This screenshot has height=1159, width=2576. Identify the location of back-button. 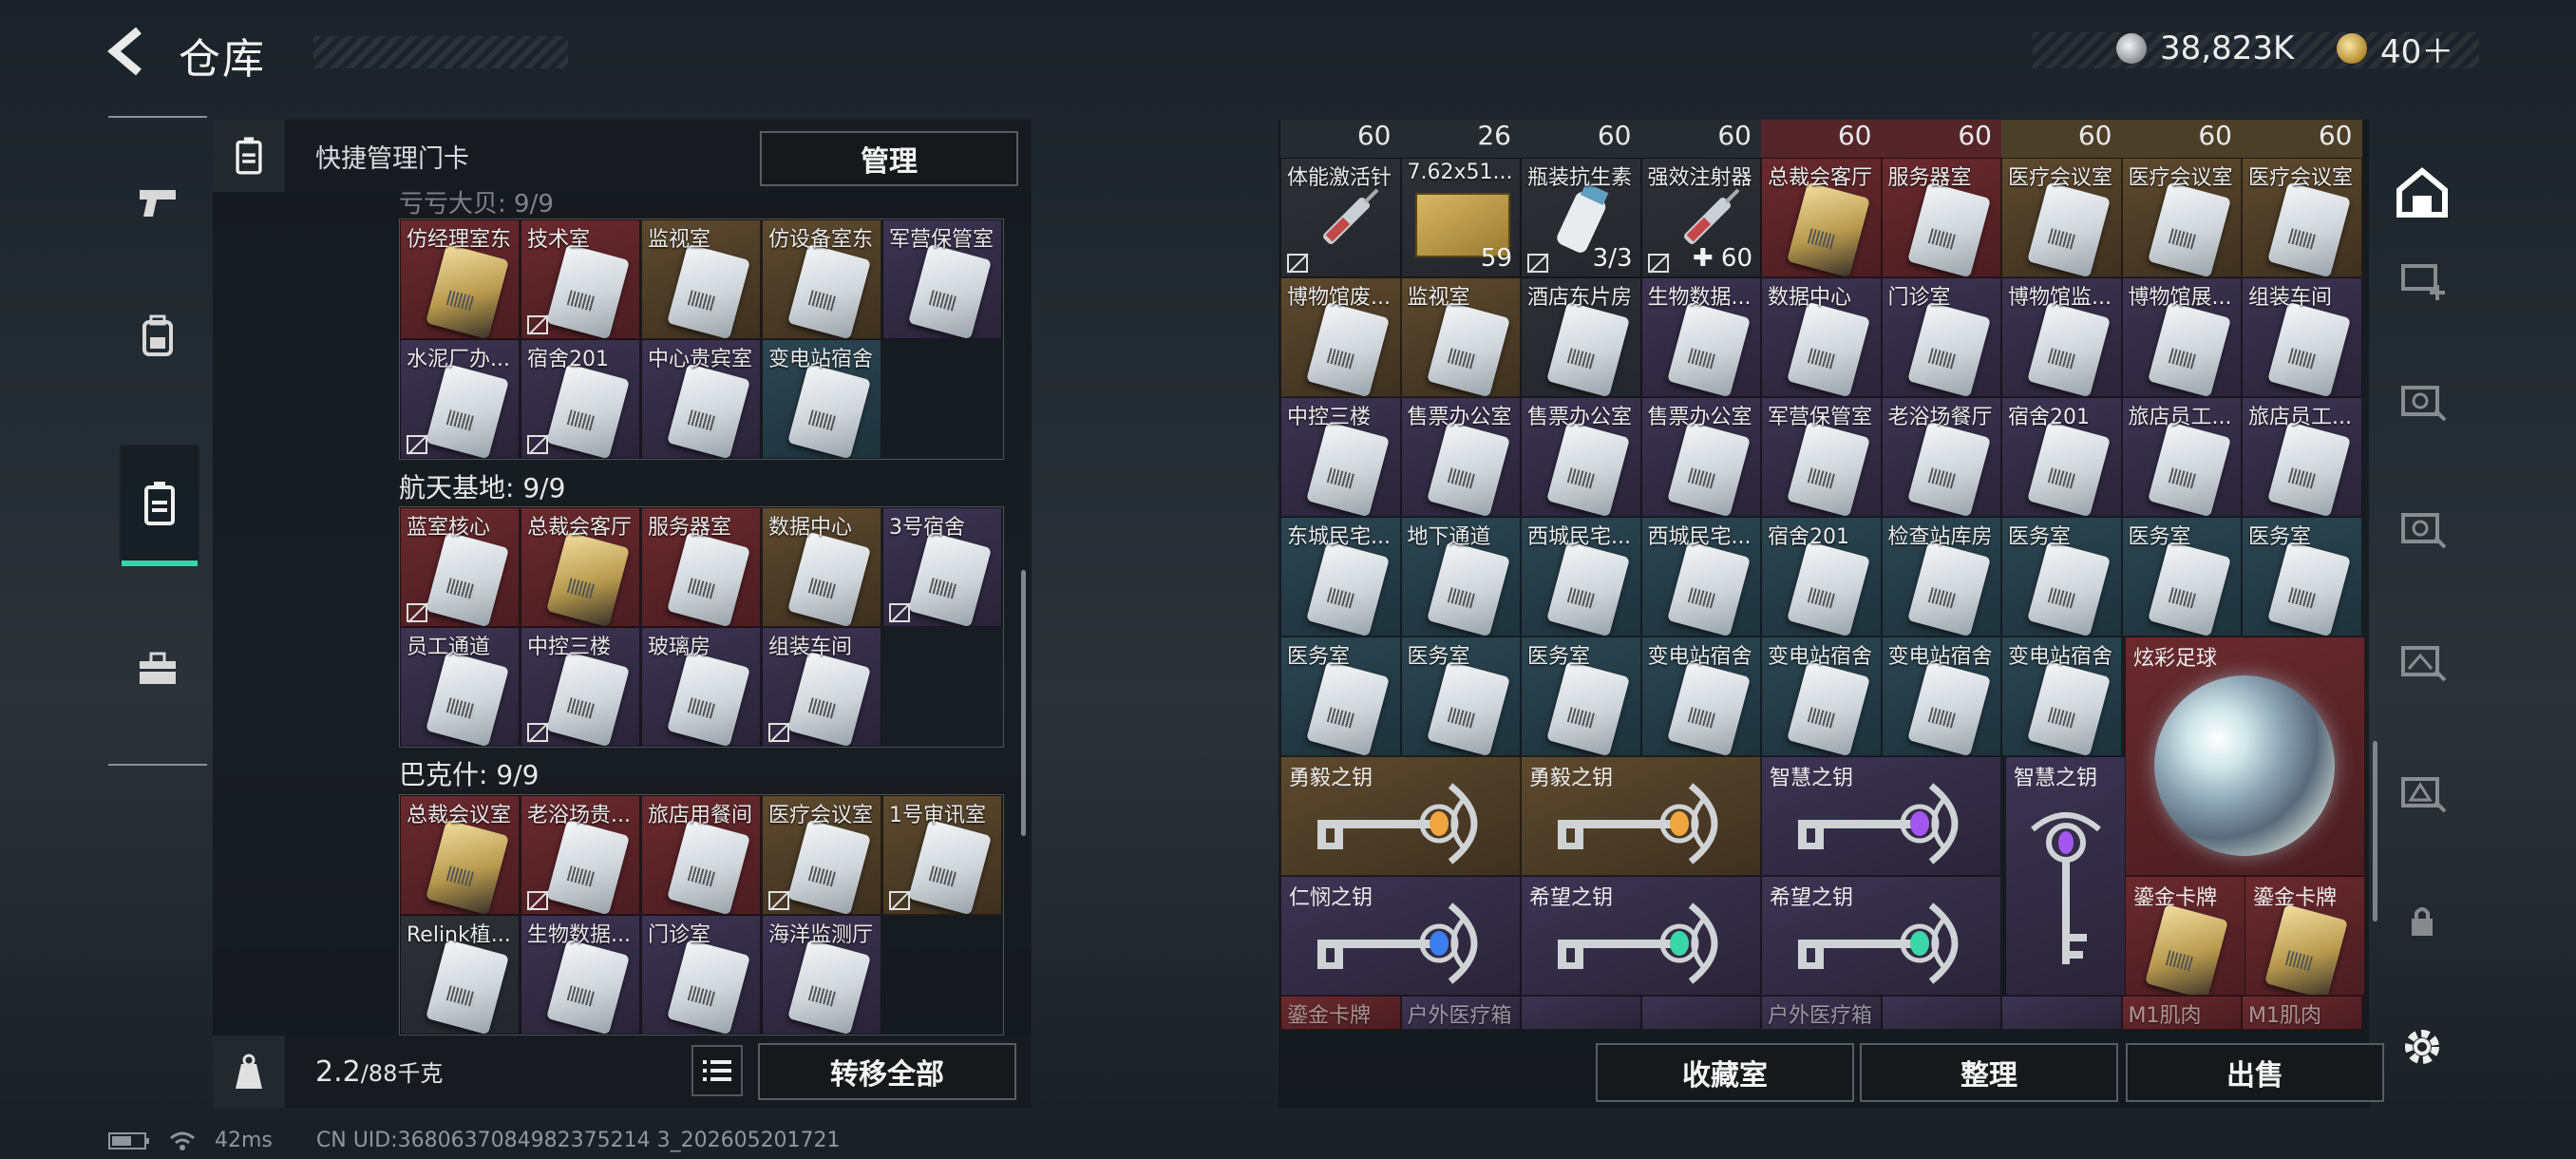
(130, 53).